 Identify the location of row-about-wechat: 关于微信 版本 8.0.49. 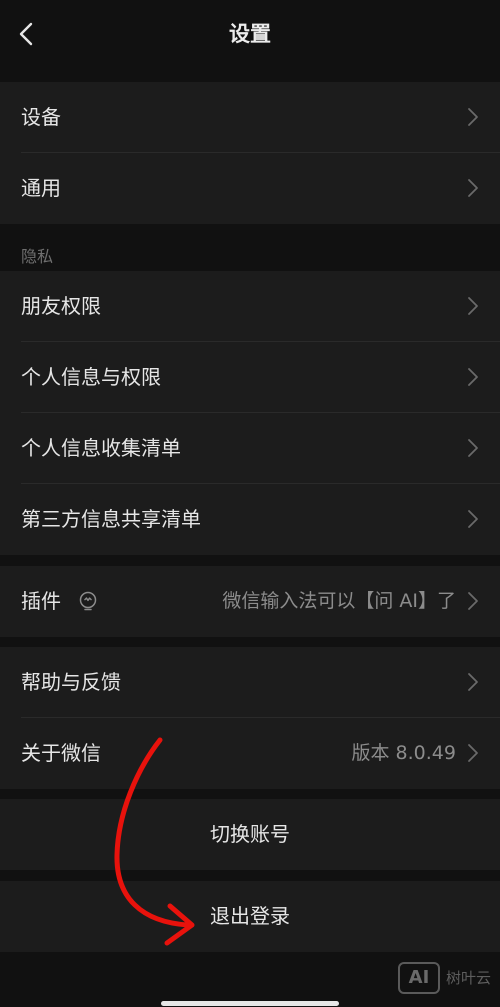
(250, 753).